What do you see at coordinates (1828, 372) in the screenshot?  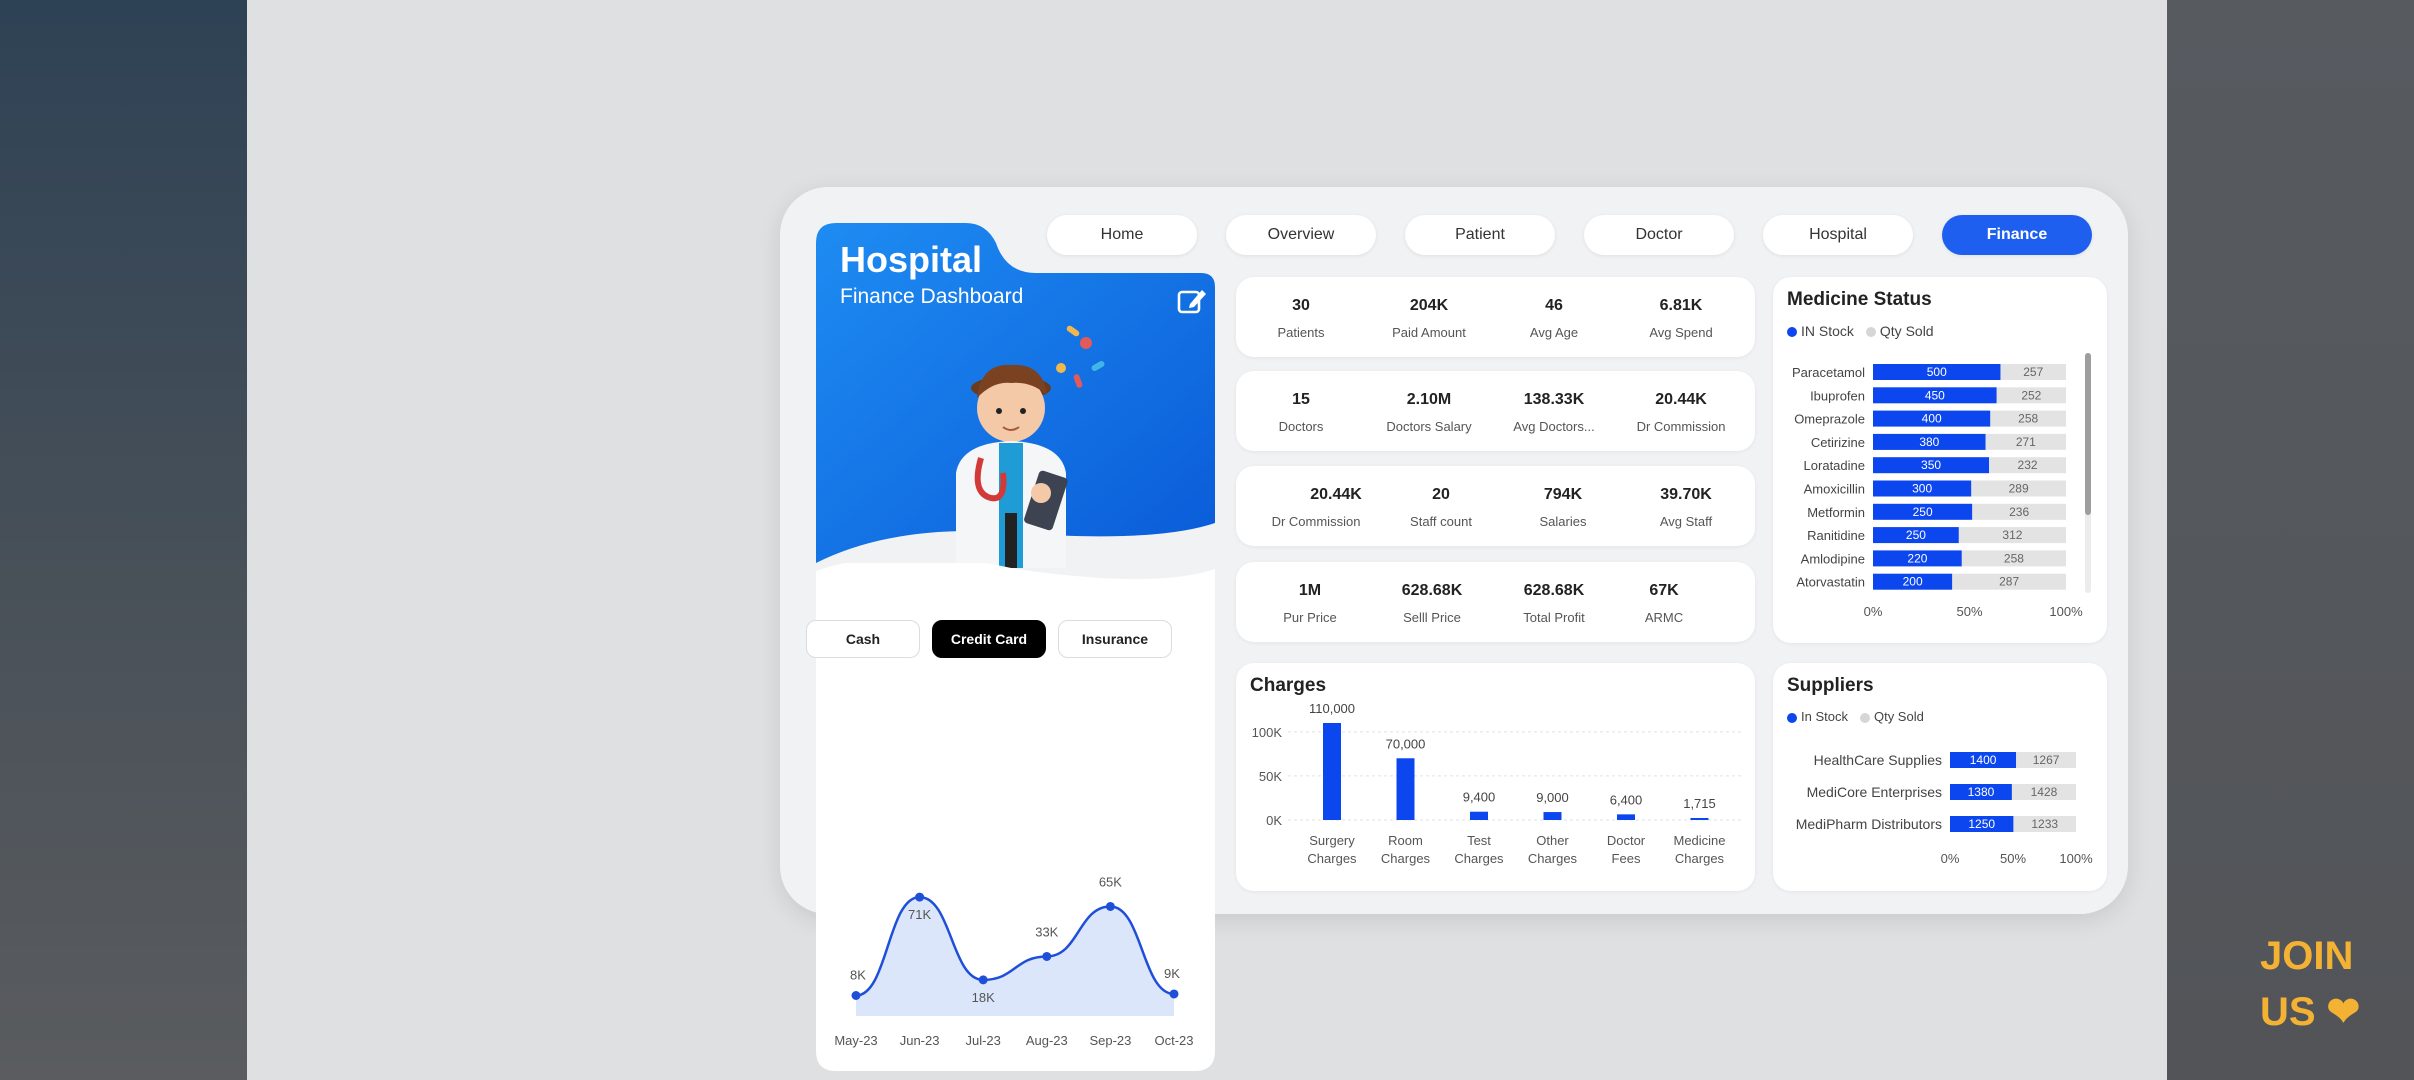 I see `category-label: Paracetamol` at bounding box center [1828, 372].